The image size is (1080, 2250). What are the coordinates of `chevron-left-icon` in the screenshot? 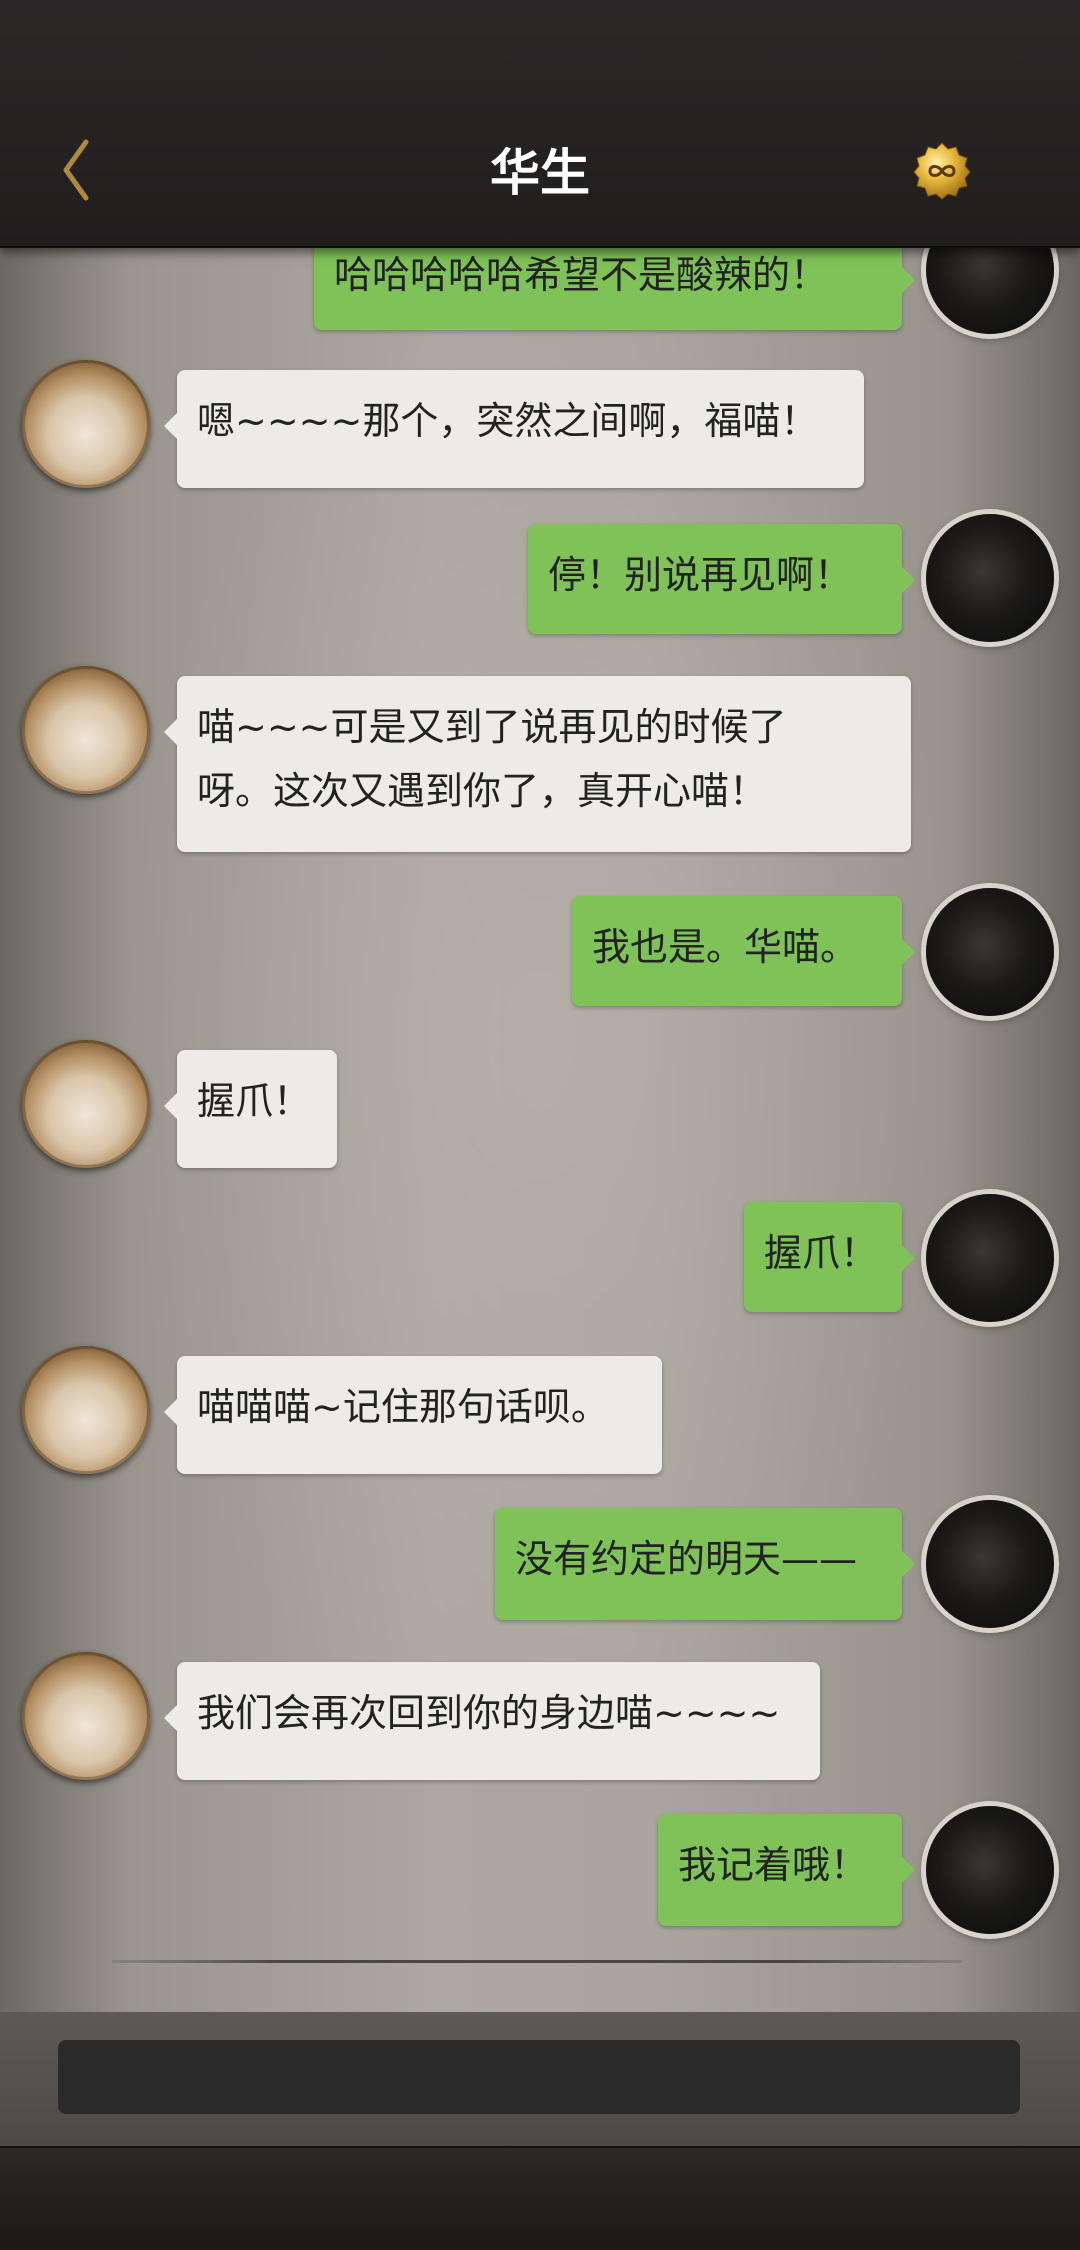 It's located at (76, 170).